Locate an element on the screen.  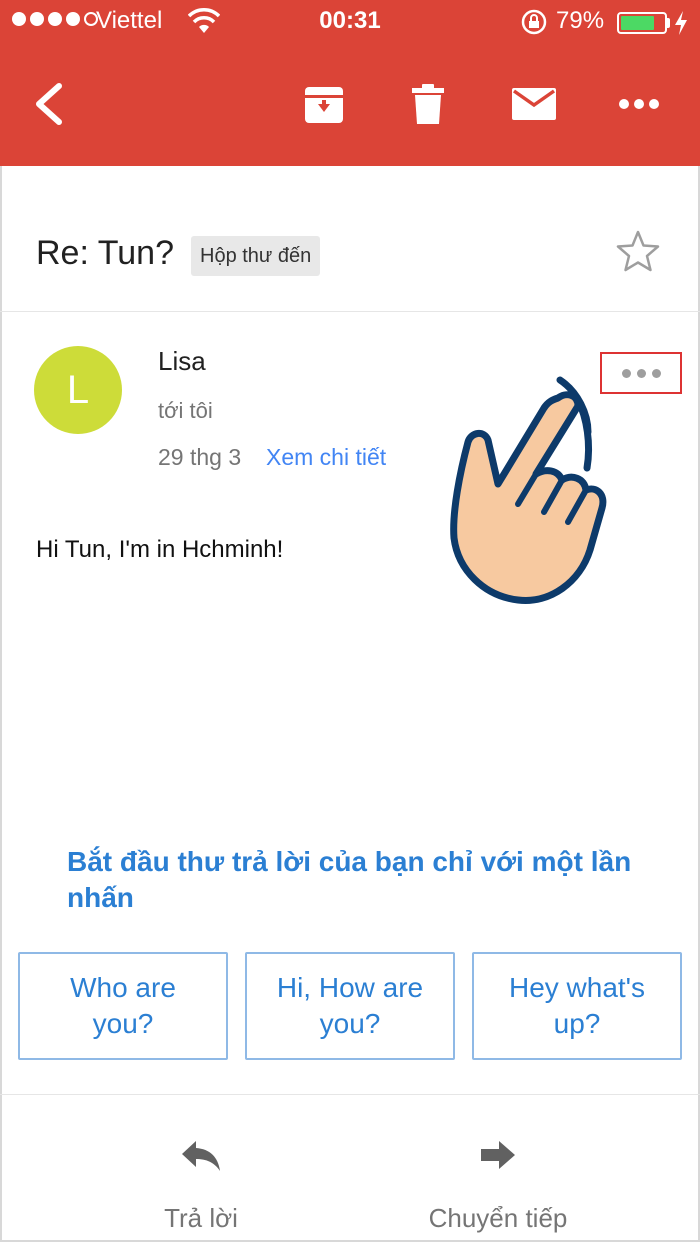
bottom-action-bar: Trả lời Chuyển tiếp is located at coordinates (350, 1167).